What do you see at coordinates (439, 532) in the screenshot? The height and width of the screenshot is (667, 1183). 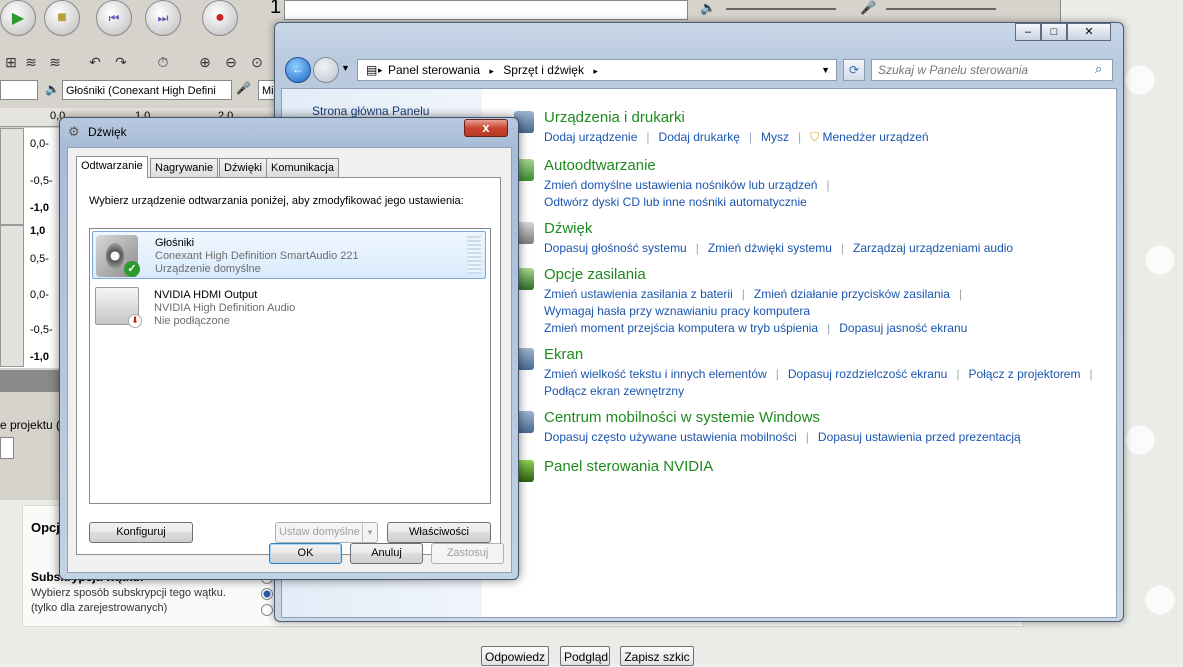 I see `properties-button: Właściwości` at bounding box center [439, 532].